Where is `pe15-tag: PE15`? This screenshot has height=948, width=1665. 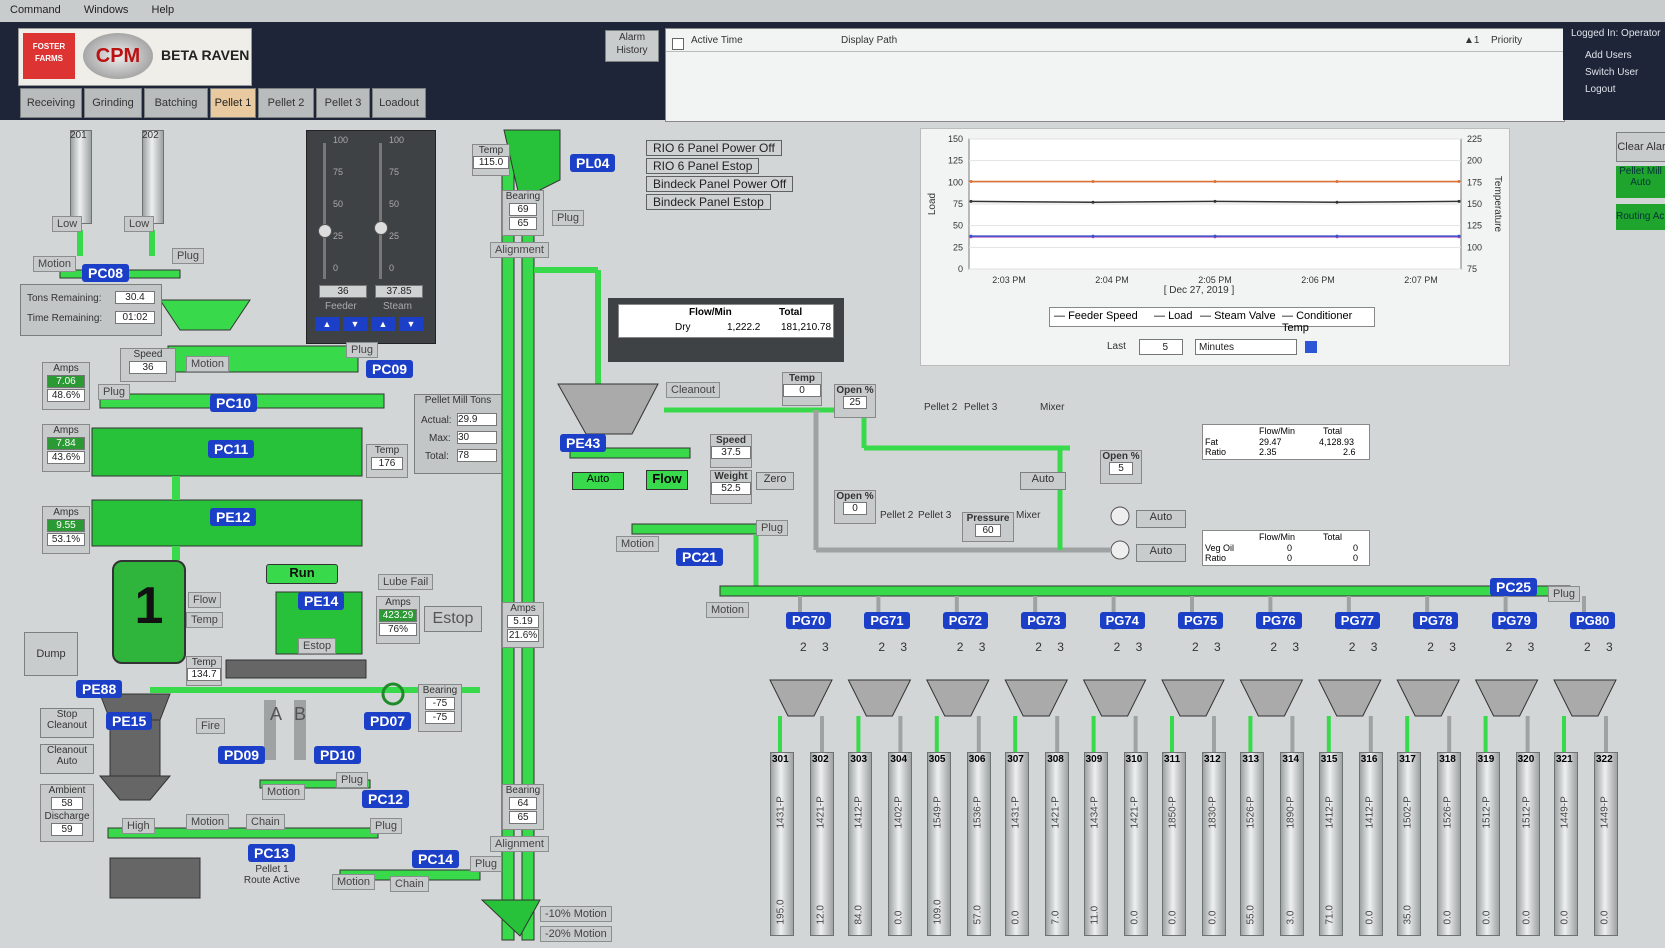
pe15-tag: PE15 is located at coordinates (129, 721).